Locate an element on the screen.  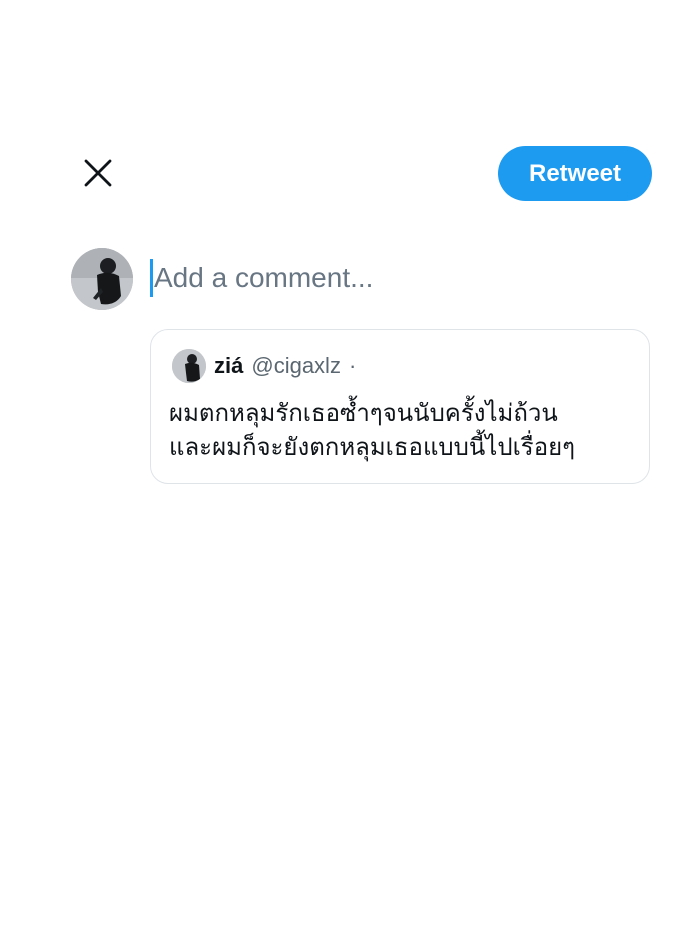
quoted-user-handle: @cigaxlz is located at coordinates (296, 365).